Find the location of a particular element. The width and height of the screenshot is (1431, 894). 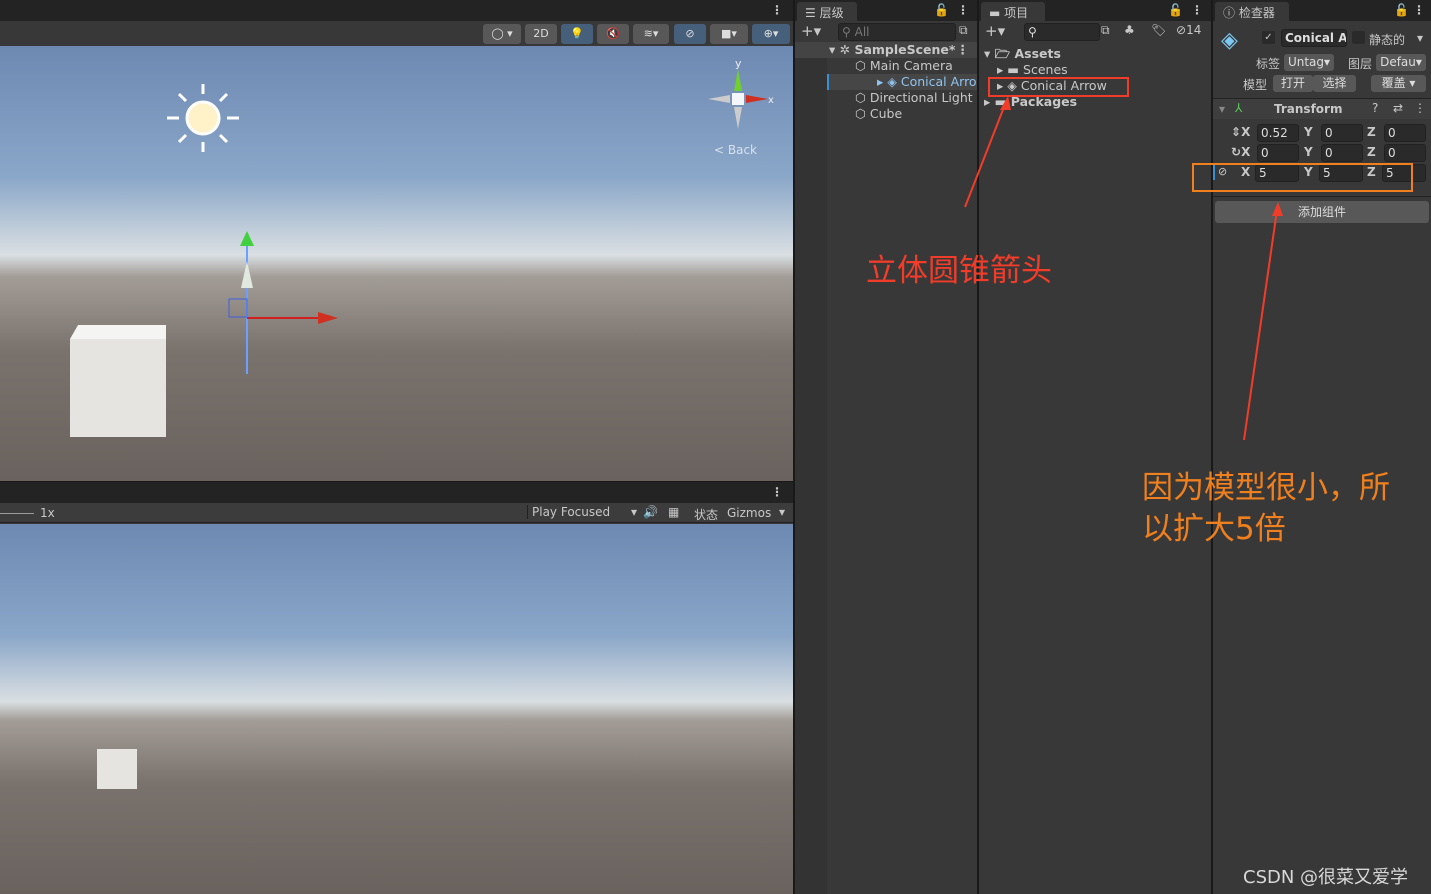

annotation-scale-note-2: 以扩大5倍 is located at coordinates (1214, 529).